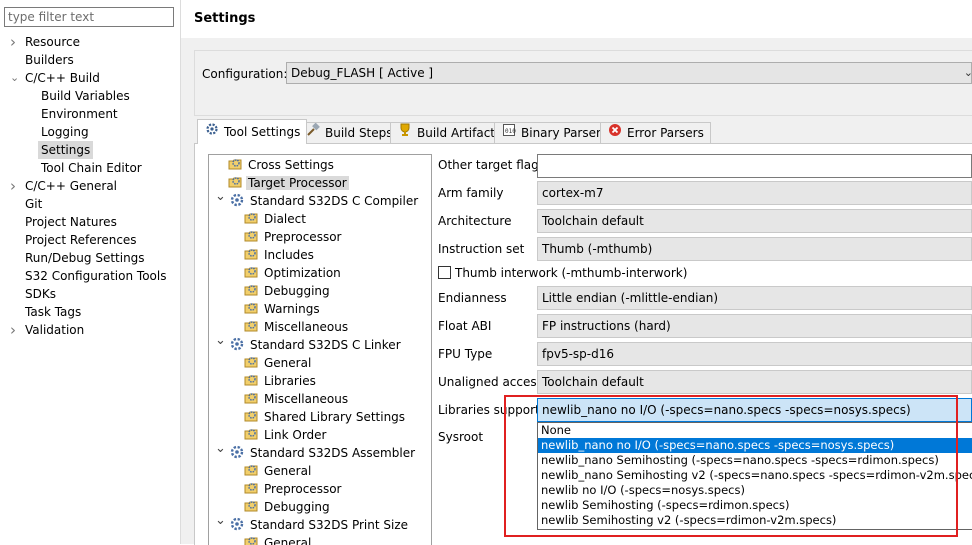 The height and width of the screenshot is (545, 972). Describe the element at coordinates (754, 221) in the screenshot. I see `architecture-select: Toolchain default` at that location.